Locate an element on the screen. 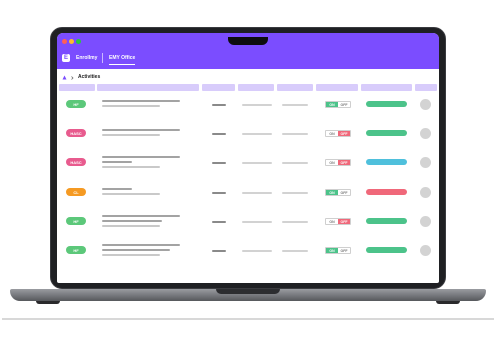 This screenshot has width=496, height=350. app-logo-icon: E is located at coordinates (66, 58).